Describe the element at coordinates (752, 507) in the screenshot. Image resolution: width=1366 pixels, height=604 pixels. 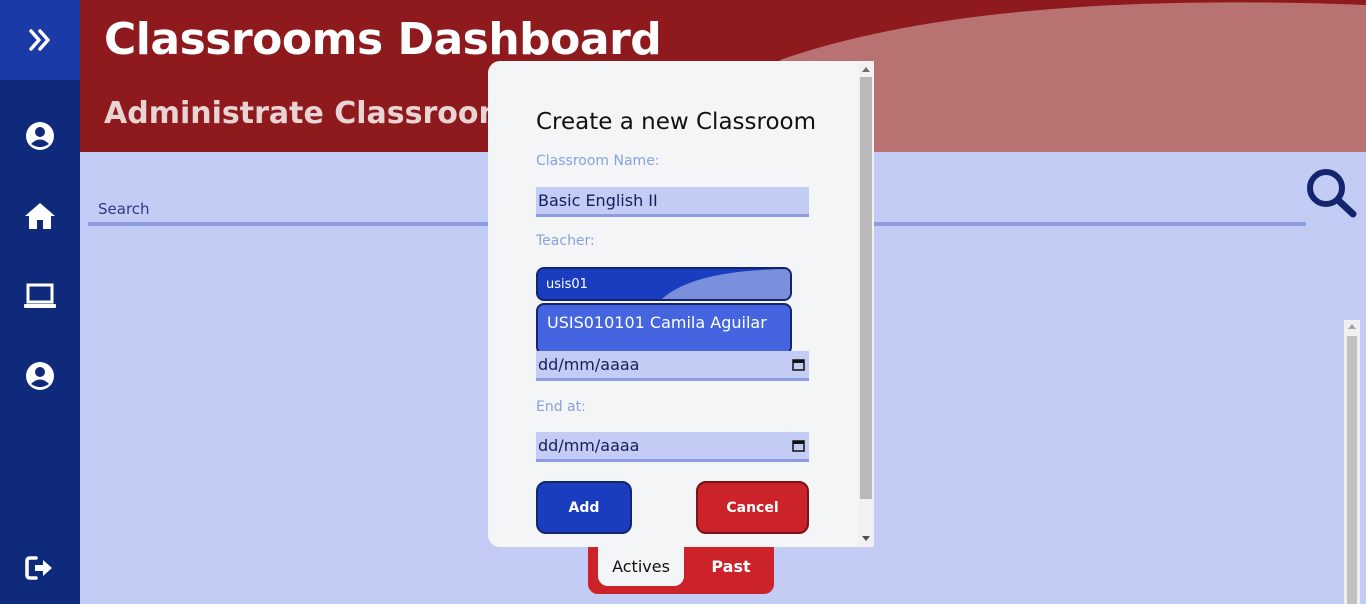
I see `cancel-button: Cancel` at that location.